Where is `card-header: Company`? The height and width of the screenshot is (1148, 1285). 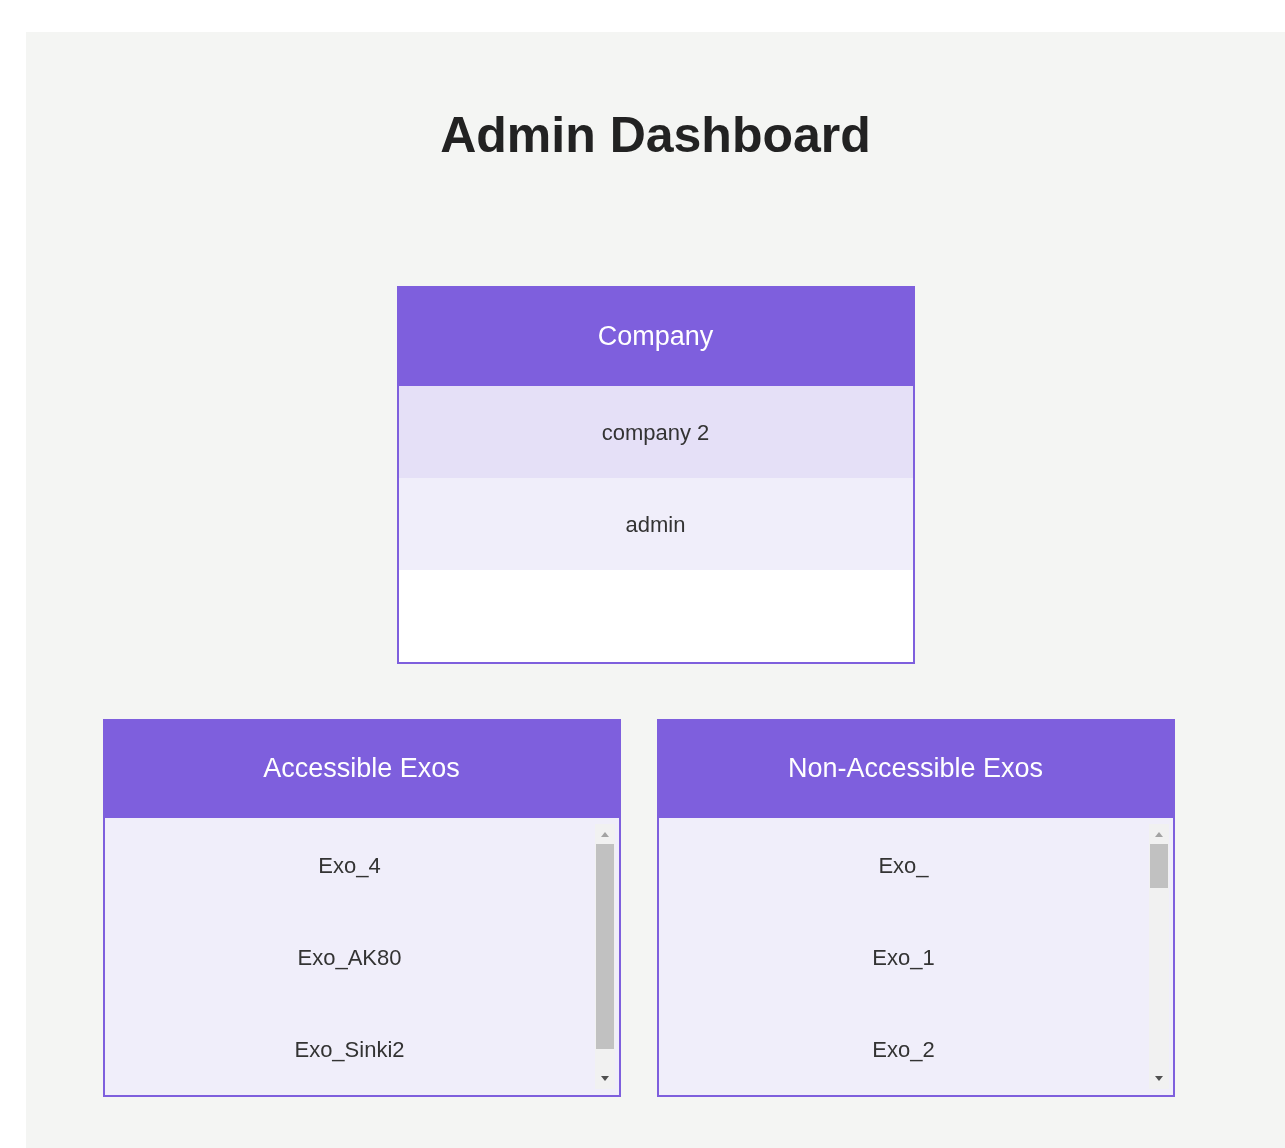
card-header: Company is located at coordinates (655, 336).